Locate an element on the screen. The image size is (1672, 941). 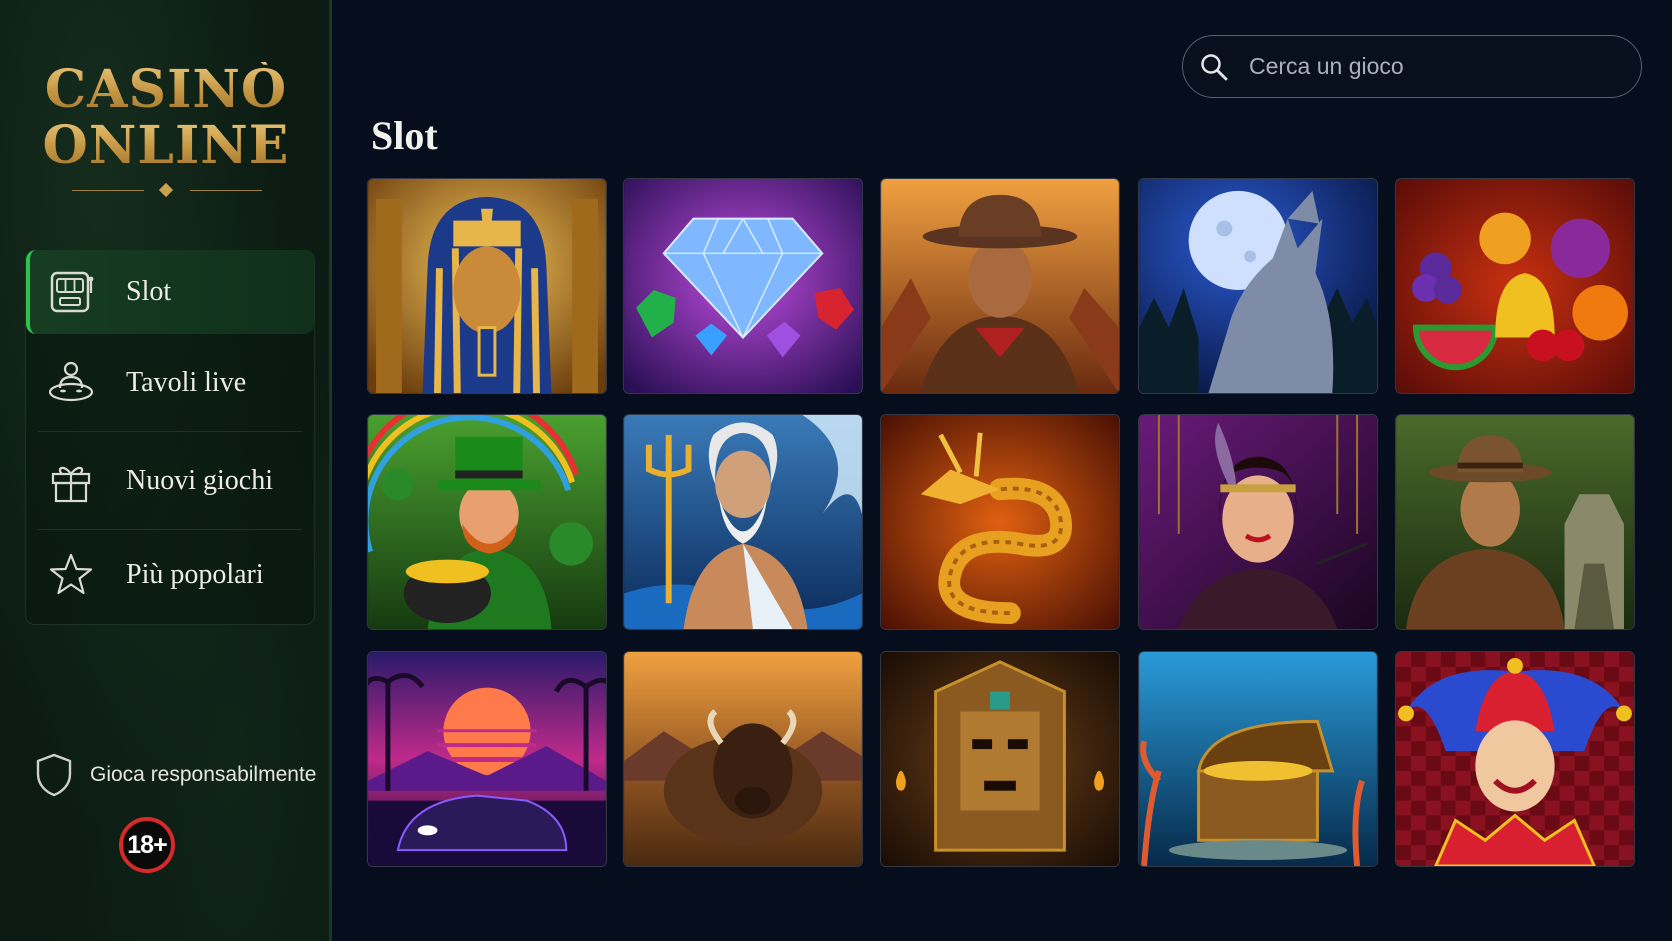
game-tile-pharaoh is located at coordinates (487, 286).